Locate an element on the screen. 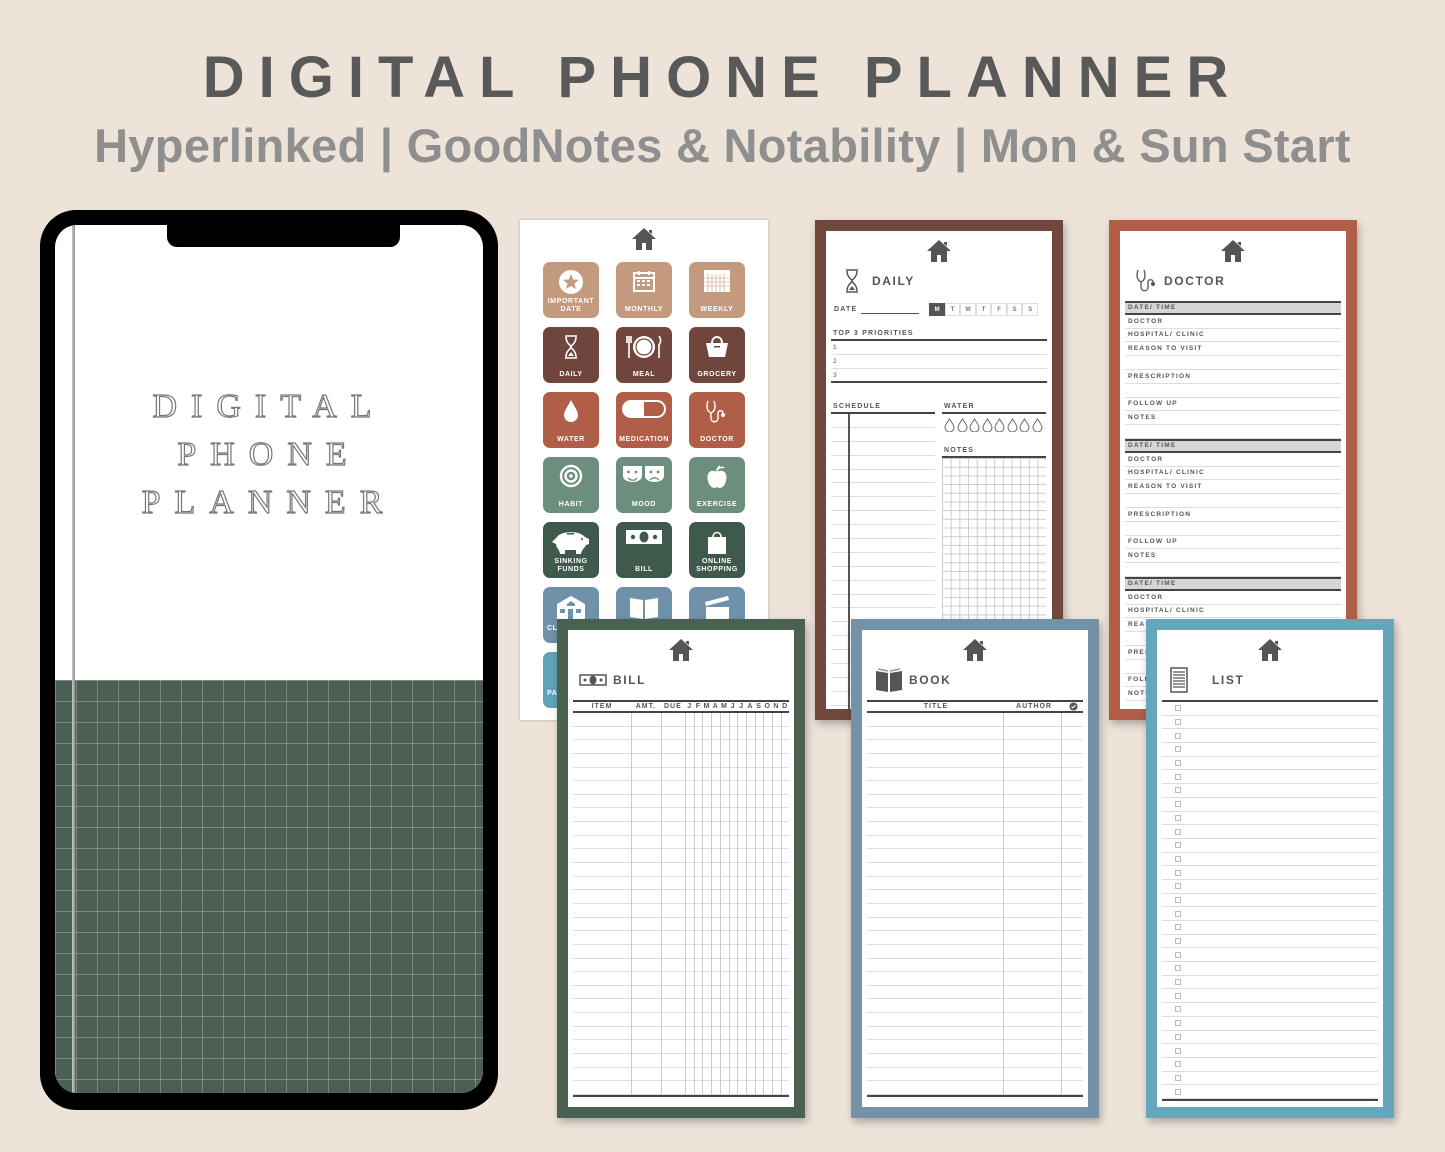 The height and width of the screenshot is (1152, 1445). index-tile-medication: MEDICATION is located at coordinates (644, 420).